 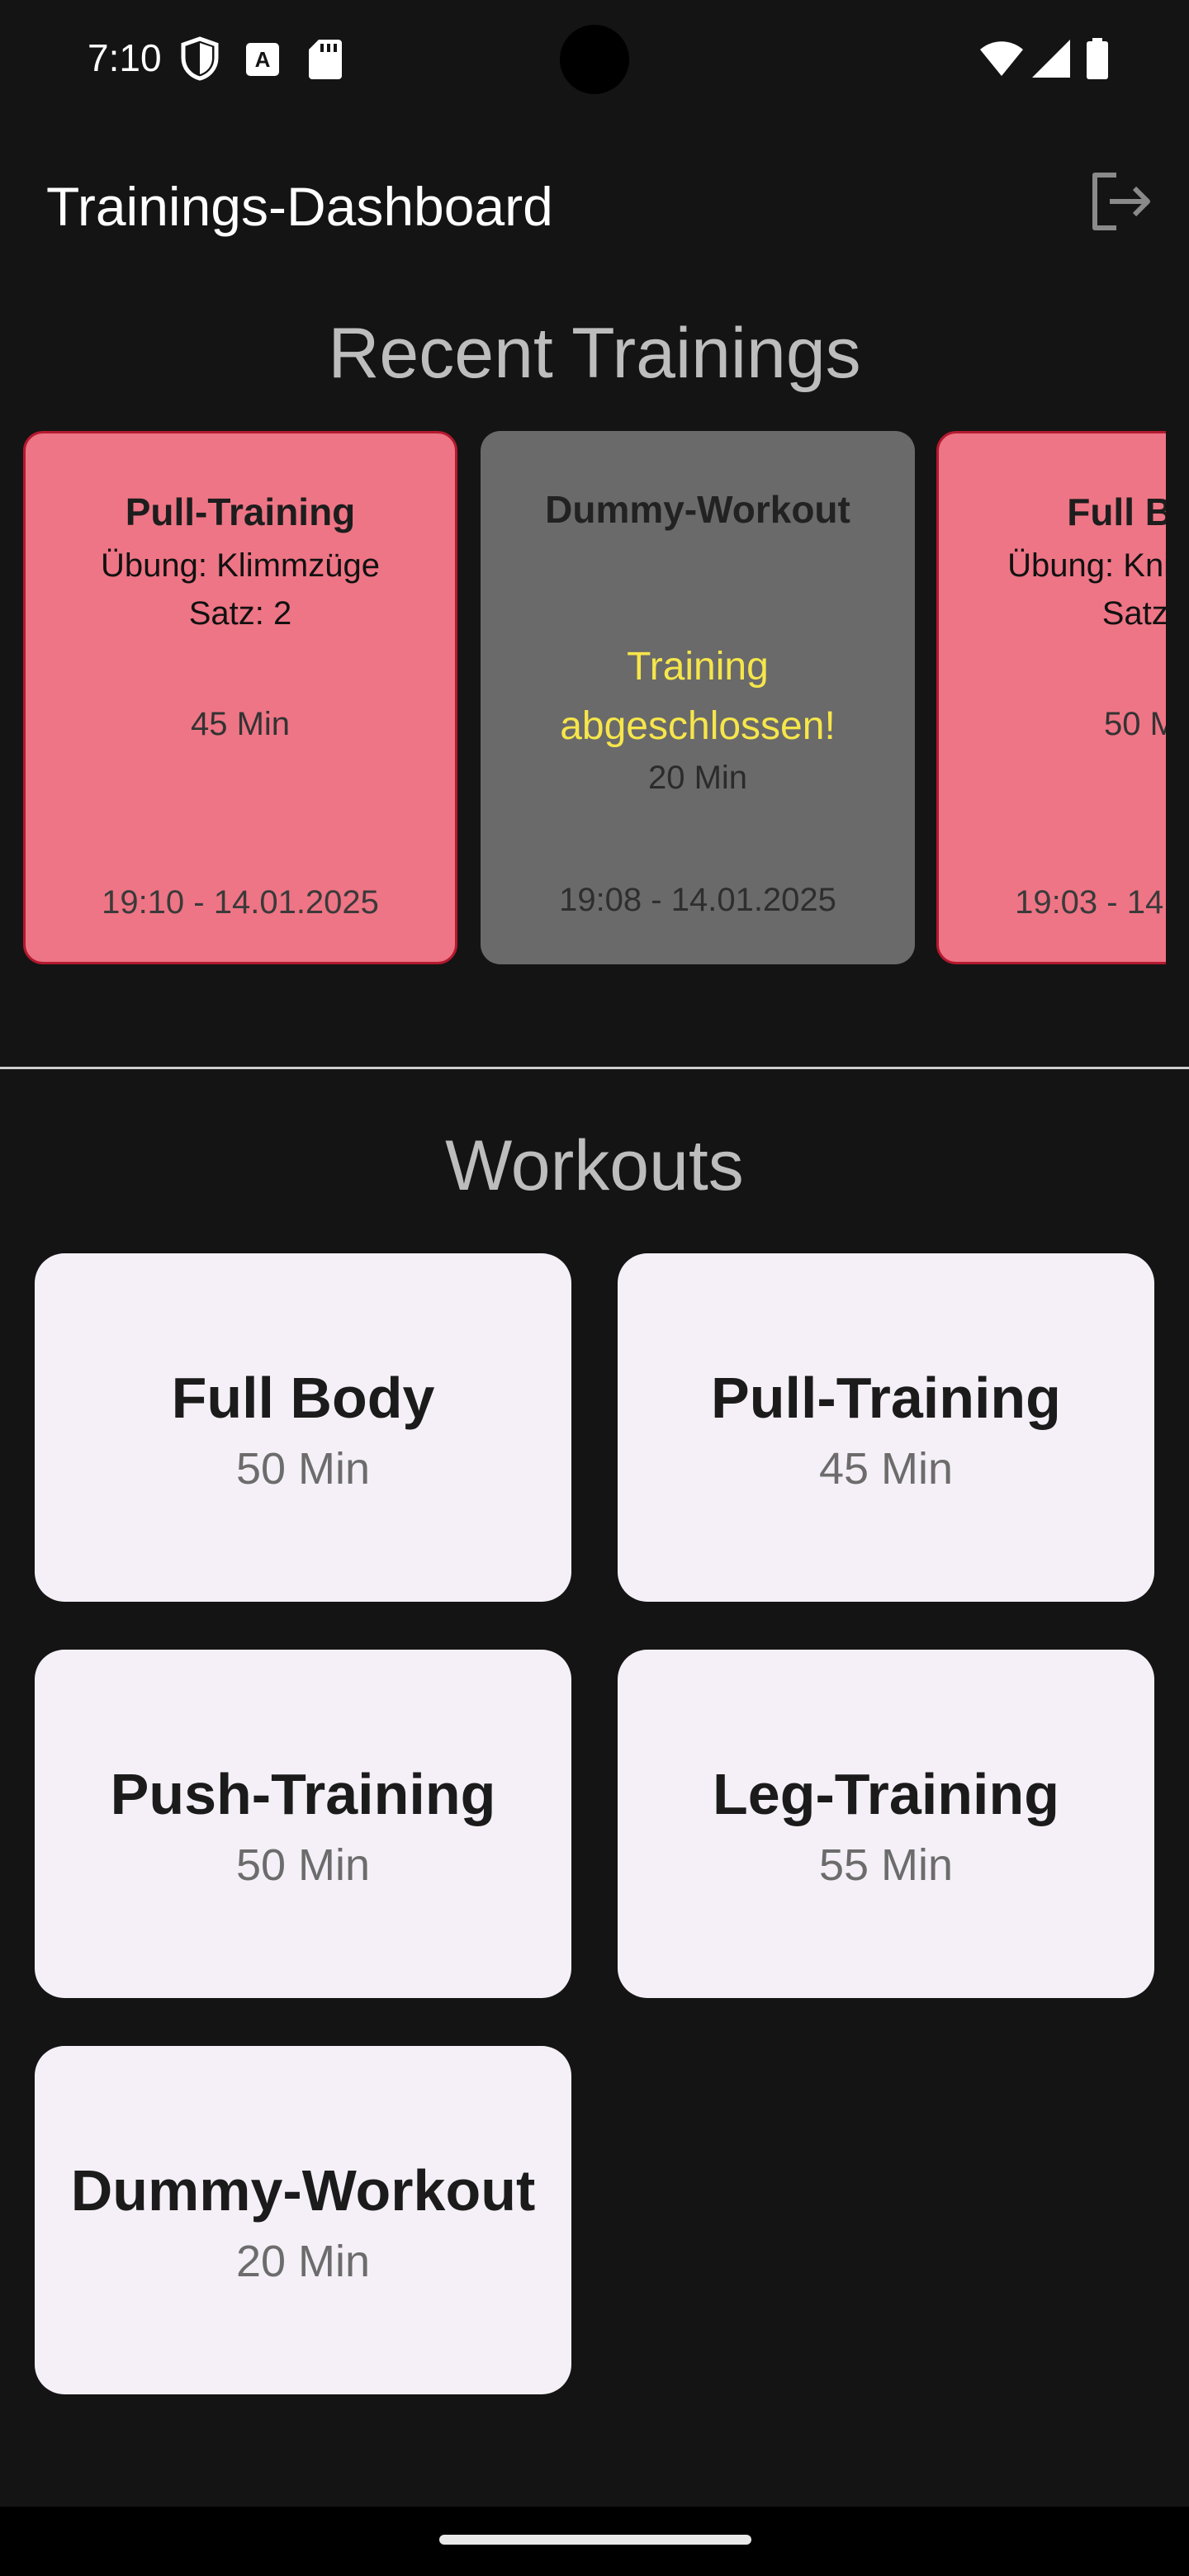 I want to click on logout-icon, so click(x=1119, y=201).